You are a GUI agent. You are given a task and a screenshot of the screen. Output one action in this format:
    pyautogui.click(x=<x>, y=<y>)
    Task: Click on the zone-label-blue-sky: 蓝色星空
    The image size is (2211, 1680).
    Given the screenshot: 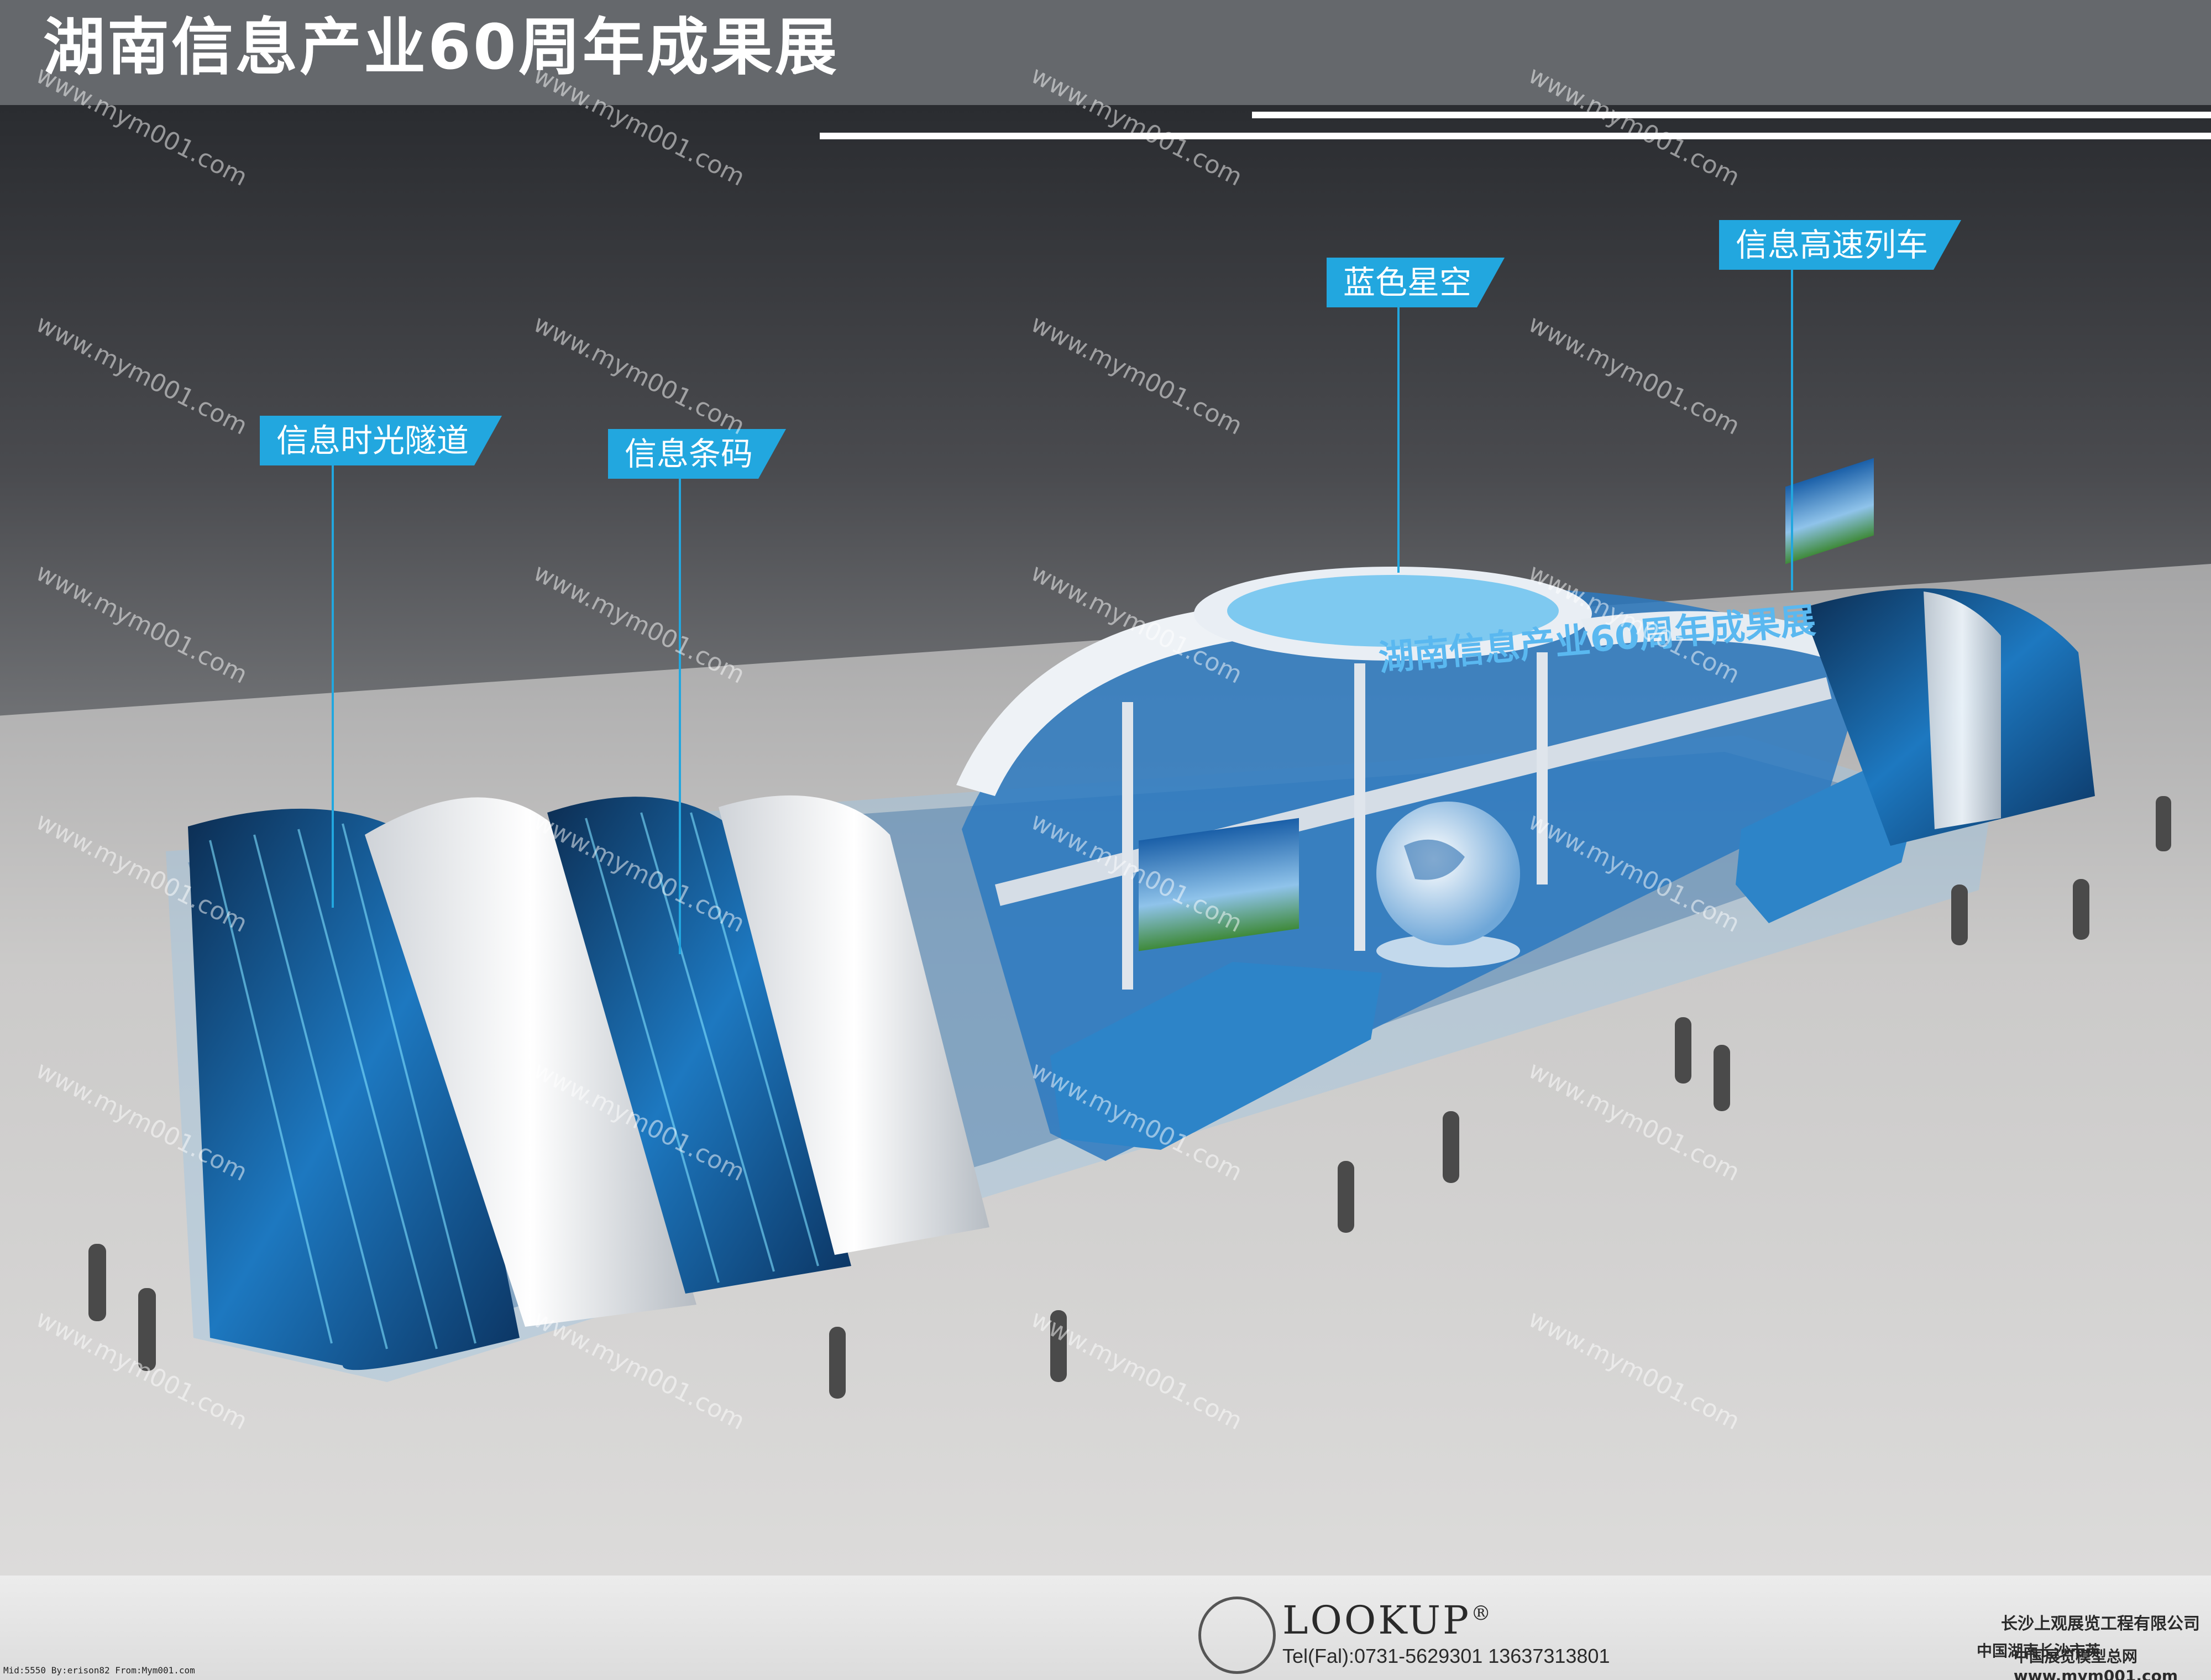 What is the action you would take?
    pyautogui.click(x=1416, y=282)
    